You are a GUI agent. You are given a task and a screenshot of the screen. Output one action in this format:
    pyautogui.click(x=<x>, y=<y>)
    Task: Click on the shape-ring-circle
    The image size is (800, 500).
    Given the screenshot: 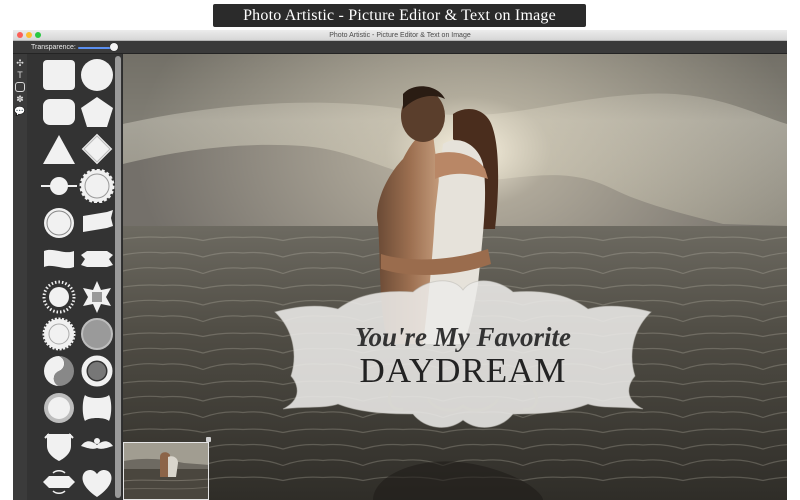 What is the action you would take?
    pyautogui.click(x=59, y=223)
    